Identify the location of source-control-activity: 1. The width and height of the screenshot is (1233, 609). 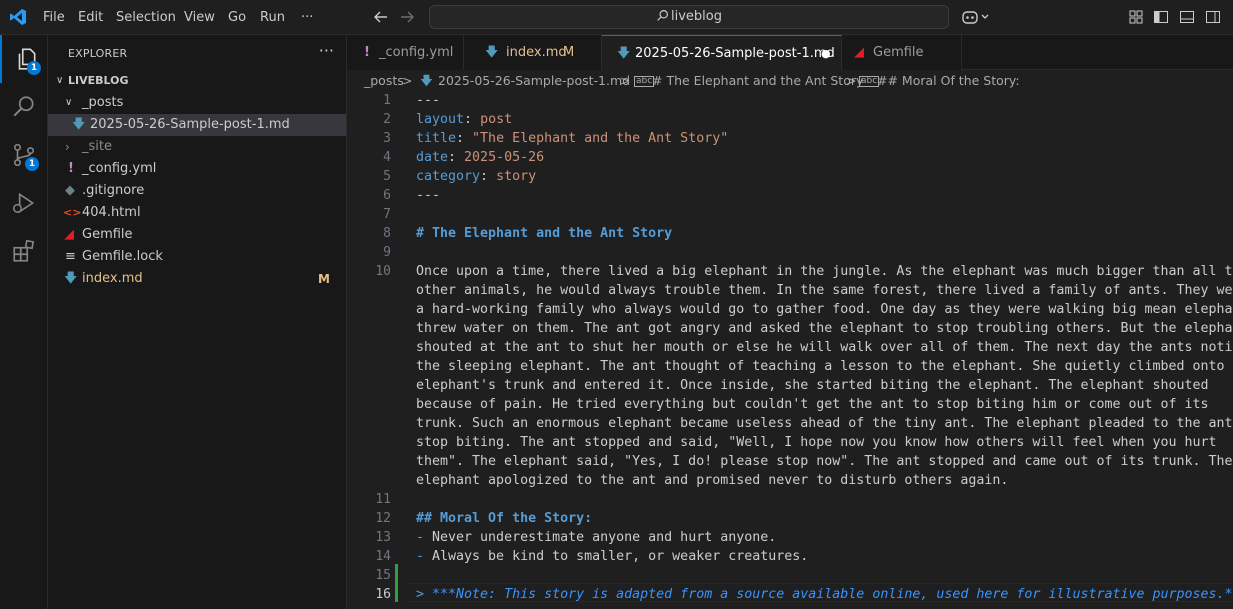
(24, 155).